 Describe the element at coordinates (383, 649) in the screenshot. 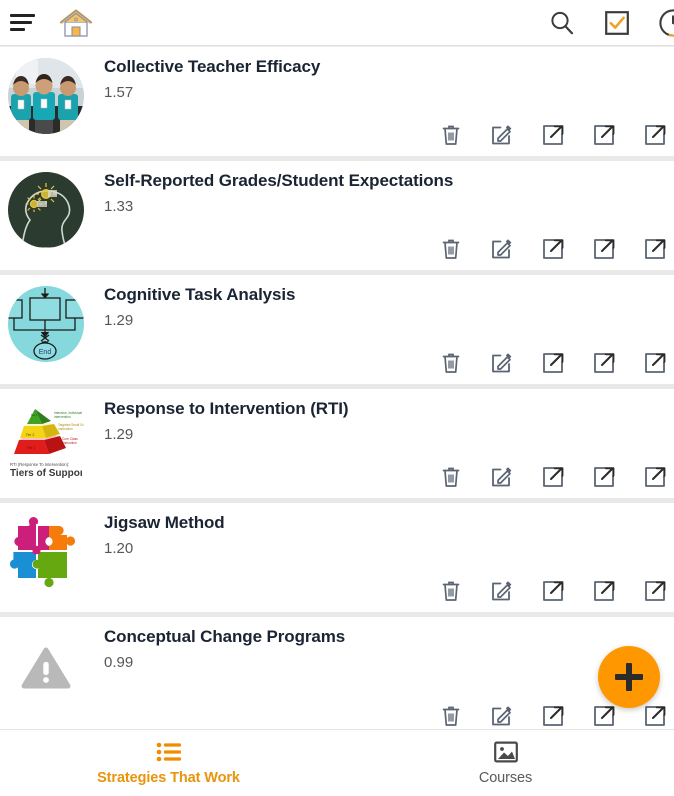

I see `strategy-info: Conceptual Change Programs 0.99` at that location.